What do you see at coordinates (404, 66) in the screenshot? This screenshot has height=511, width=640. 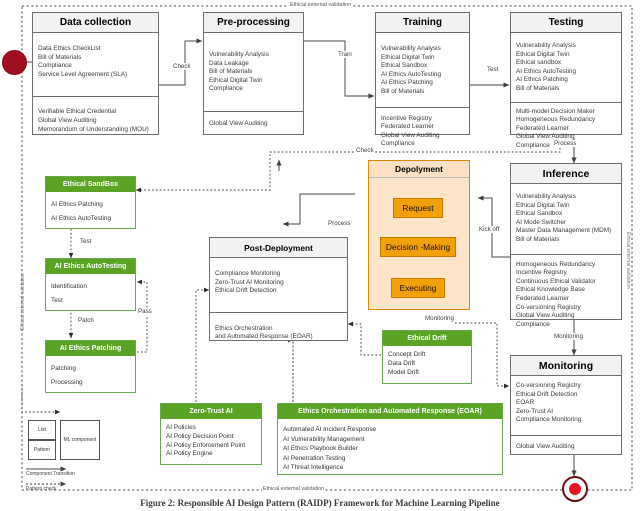 I see `list-item: Ethical Sandbox` at bounding box center [404, 66].